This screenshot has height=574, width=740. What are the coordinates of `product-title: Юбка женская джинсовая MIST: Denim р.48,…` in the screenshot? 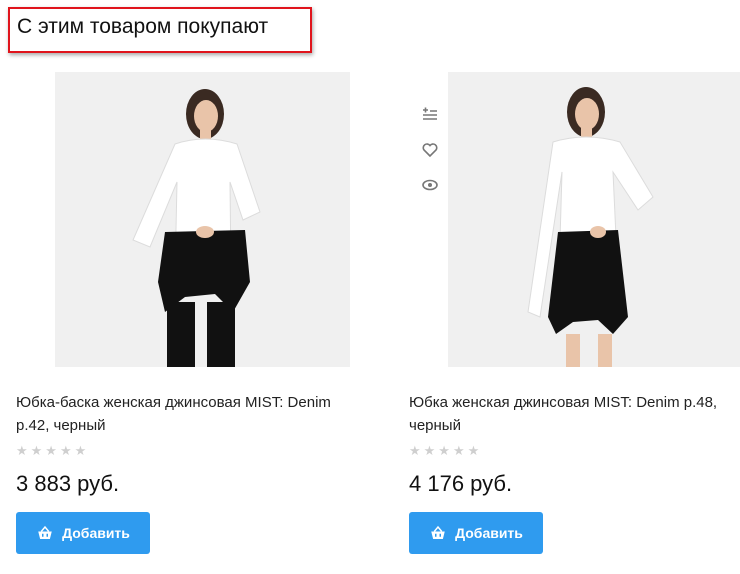 It's located at (574, 414).